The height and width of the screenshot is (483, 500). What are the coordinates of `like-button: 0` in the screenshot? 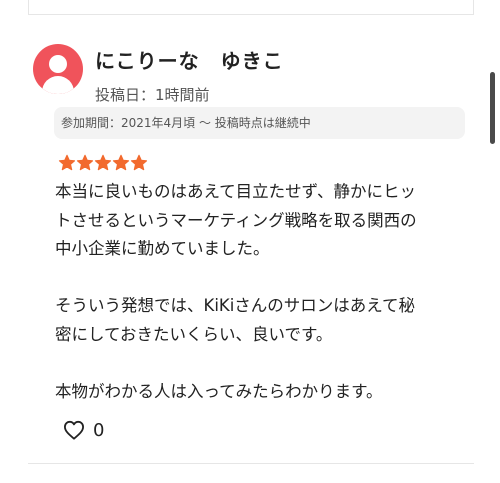 It's located at (83, 430).